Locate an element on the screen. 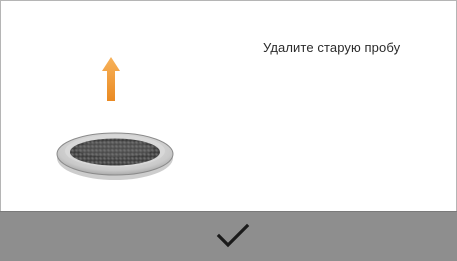  remove-sample-illustration is located at coordinates (115, 118).